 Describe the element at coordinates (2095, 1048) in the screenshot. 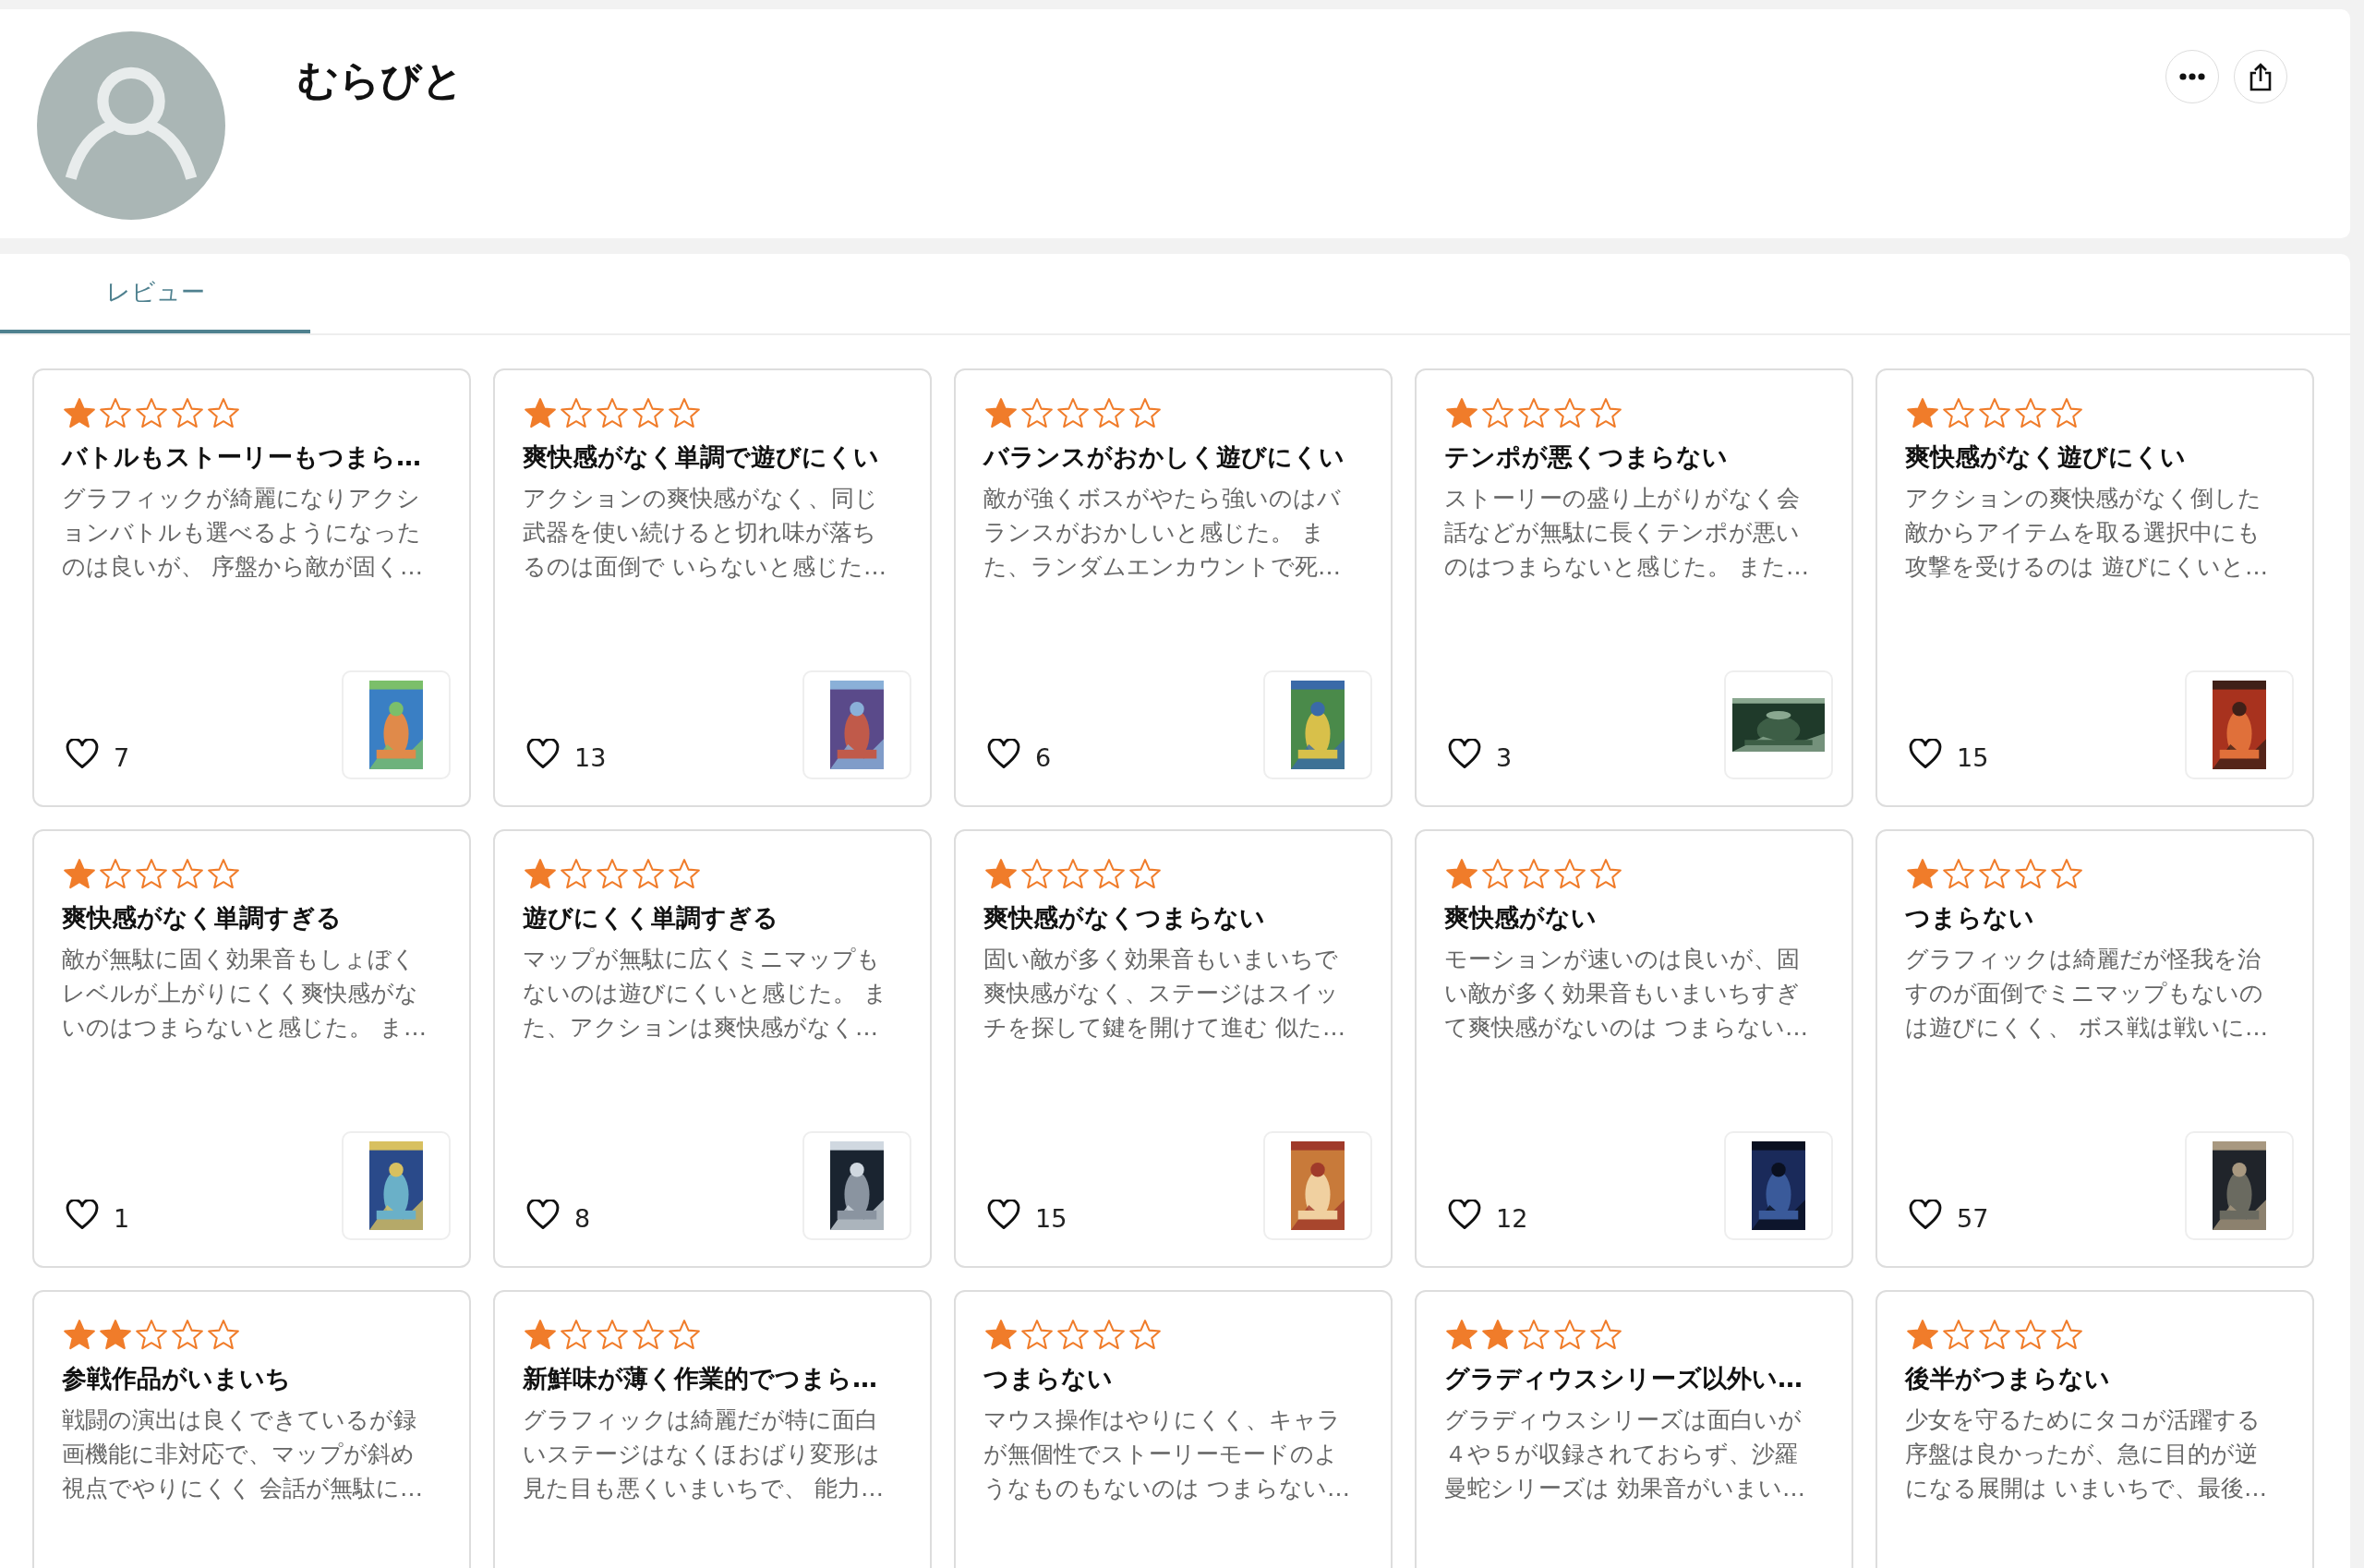

I see `review-card: つまらない グラフィックは綺麗だが怪我を治 すのが面倒でミニマップもないの は遊びにくく、 ボス戦は戦いに… 57` at that location.